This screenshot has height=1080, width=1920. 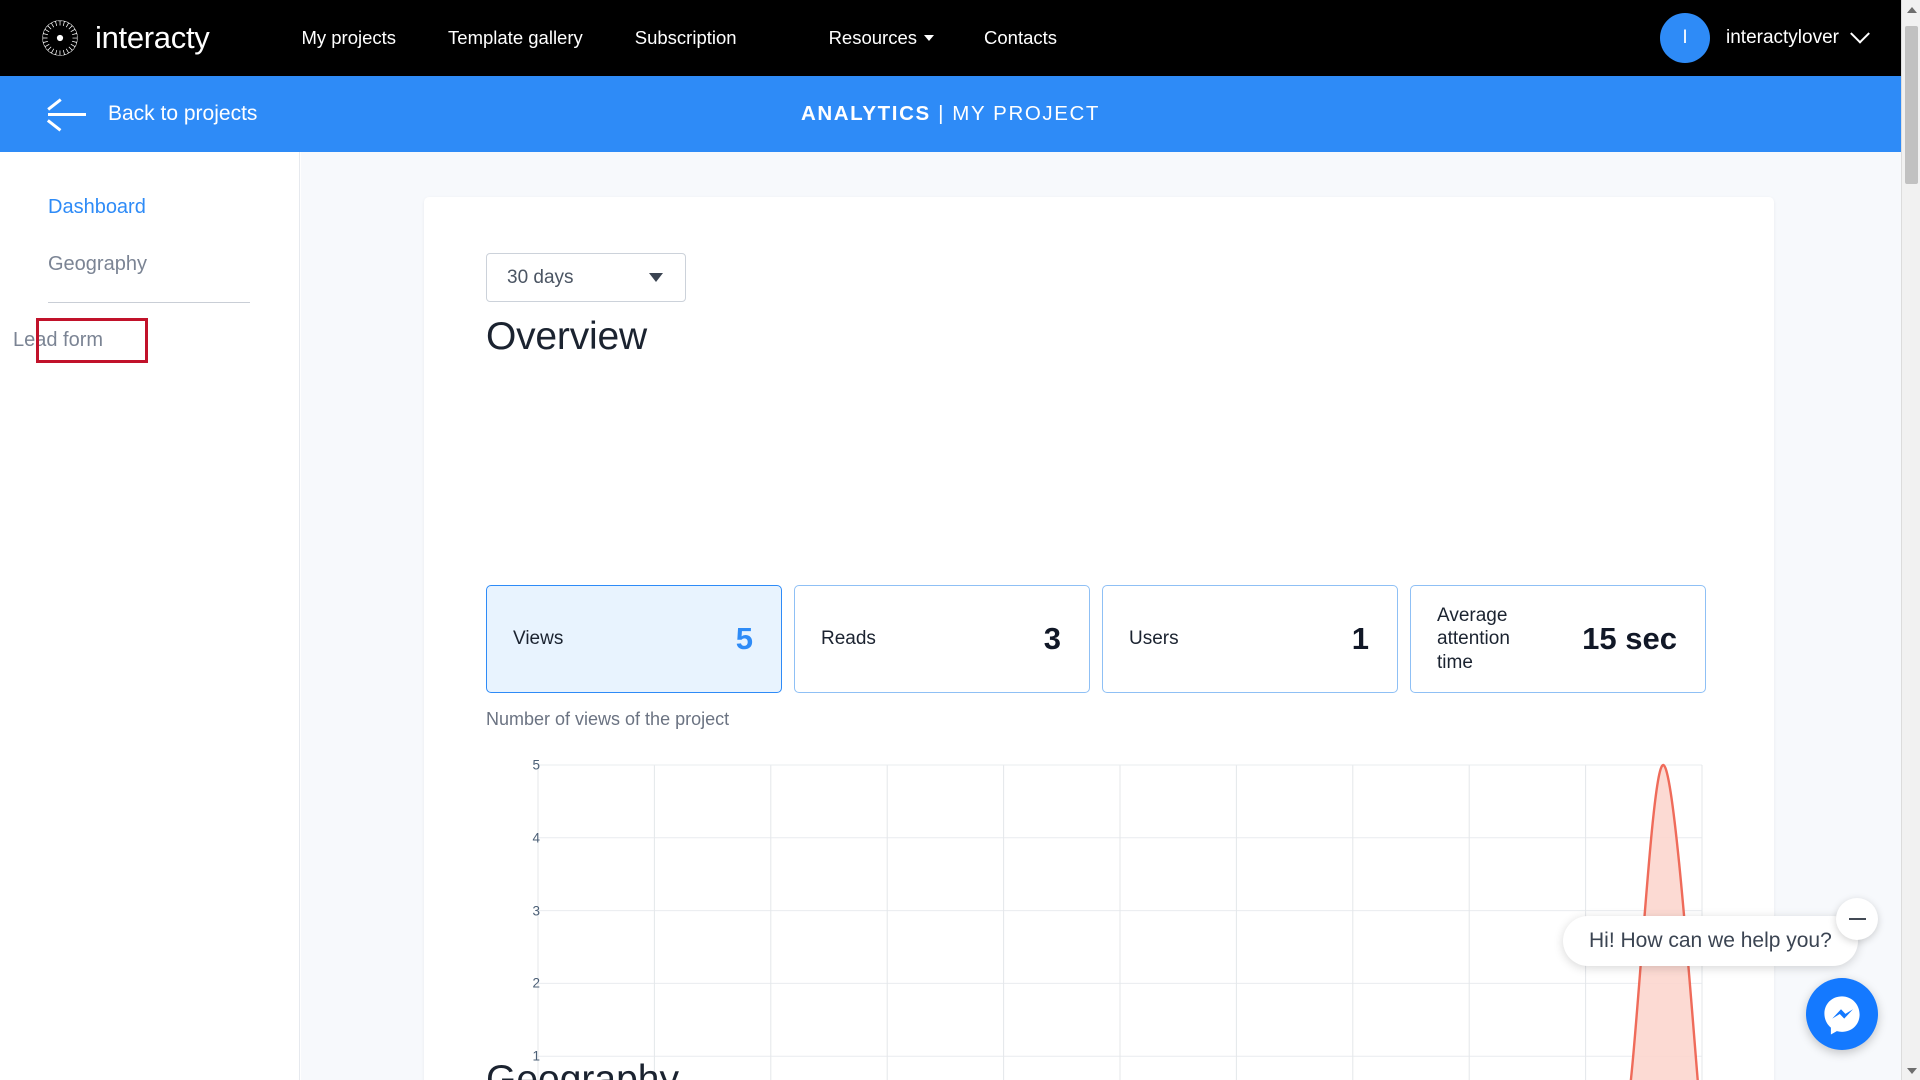 What do you see at coordinates (1015, 113) in the screenshot?
I see `page-title-project: | MY PROJECT` at bounding box center [1015, 113].